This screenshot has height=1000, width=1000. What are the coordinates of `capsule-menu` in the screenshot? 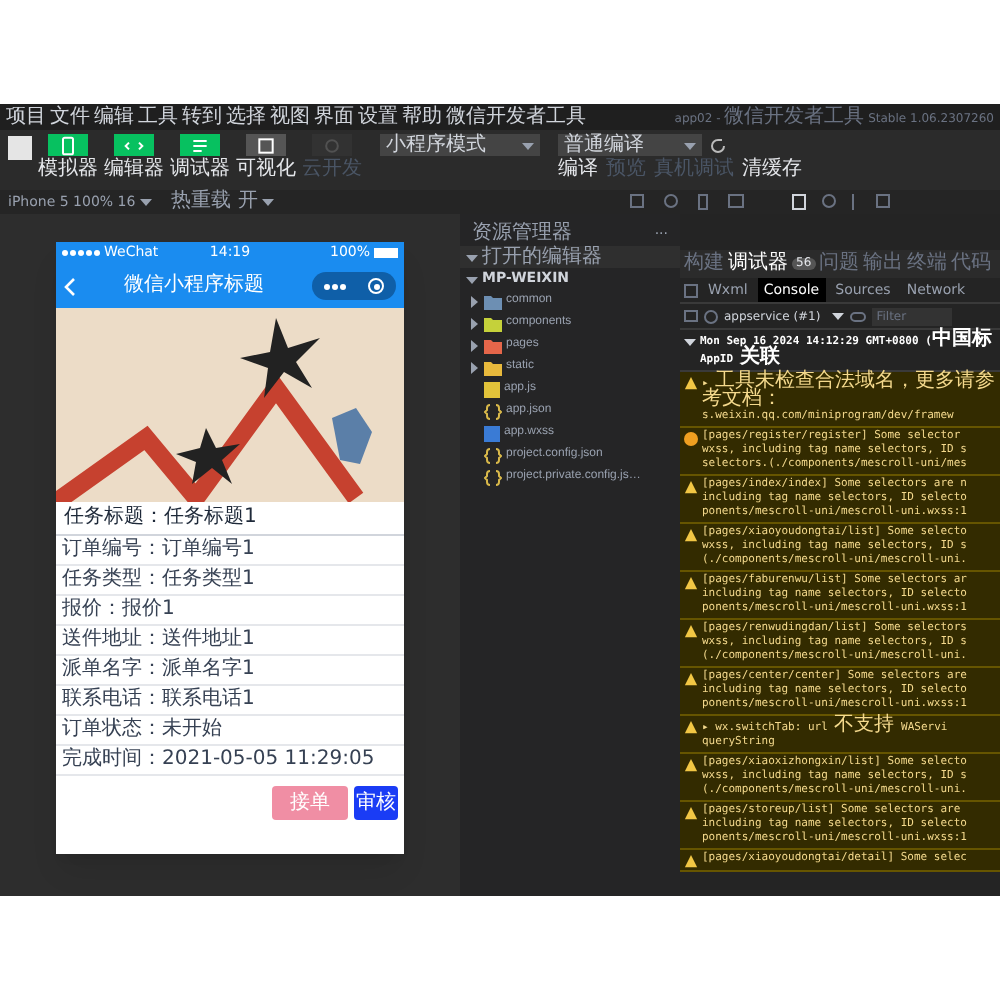 It's located at (354, 286).